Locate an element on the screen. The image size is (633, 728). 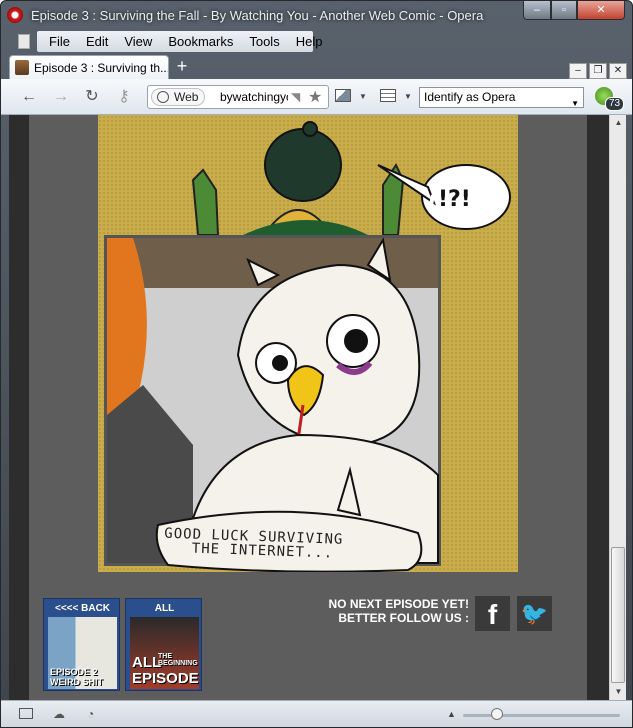
reload-button: ↻ is located at coordinates (92, 97).